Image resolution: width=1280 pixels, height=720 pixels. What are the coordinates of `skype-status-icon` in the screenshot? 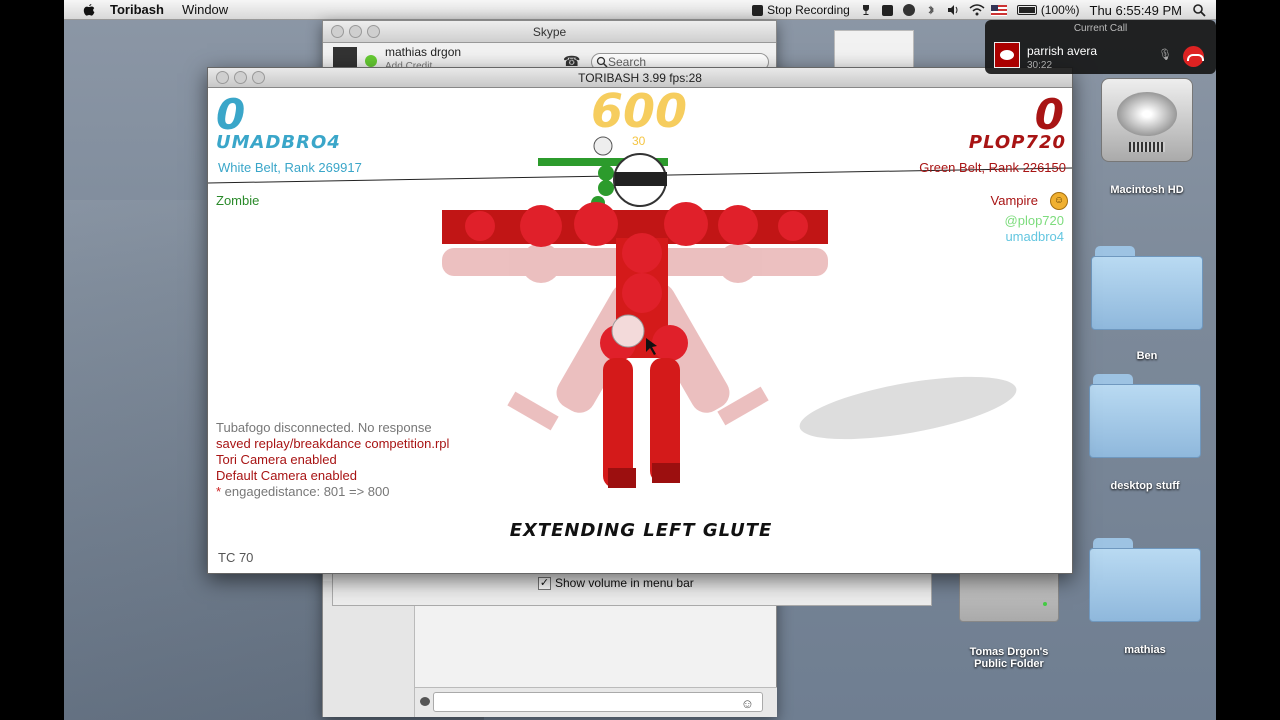 It's located at (887, 10).